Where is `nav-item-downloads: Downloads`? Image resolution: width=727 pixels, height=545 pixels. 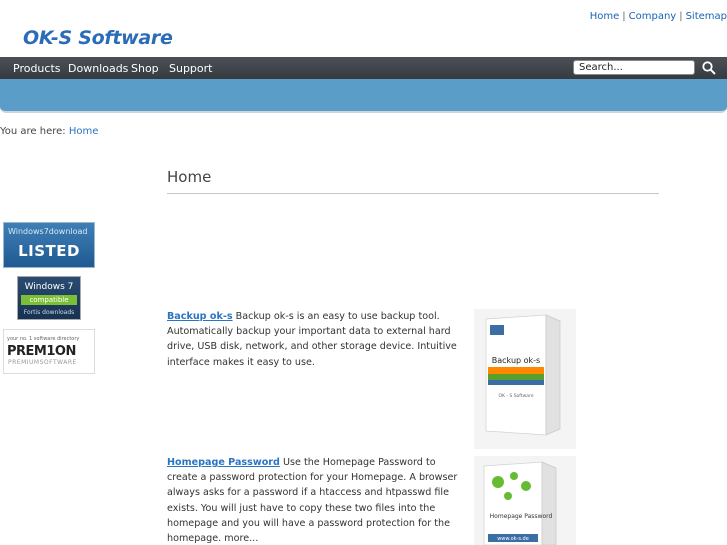
nav-item-downloads: Downloads is located at coordinates (98, 68).